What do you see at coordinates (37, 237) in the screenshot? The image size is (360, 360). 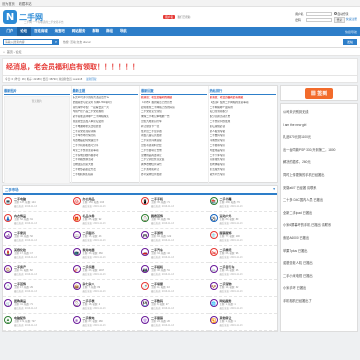 I see `forum-item: 🛋 二手家具 主题: 46, 帖数: 52 最后发表: 2019-11-13` at bounding box center [37, 237].